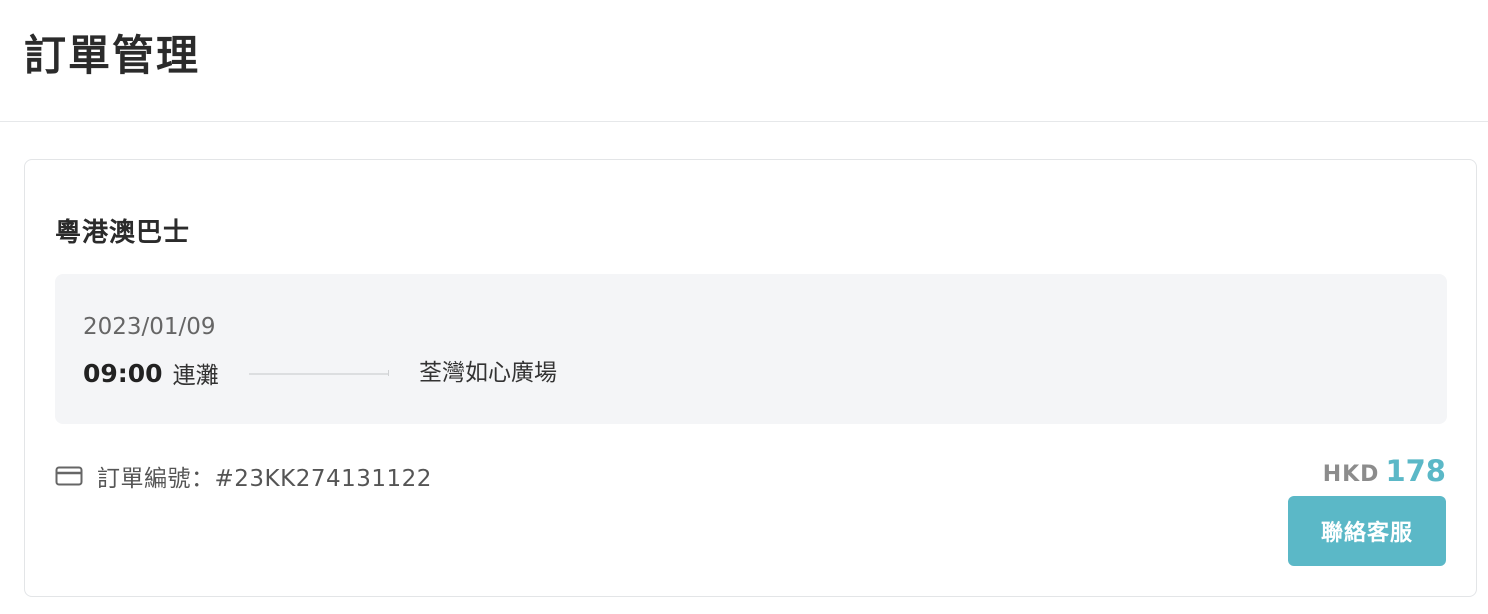 Image resolution: width=1488 pixels, height=614 pixels. Describe the element at coordinates (683, 373) in the screenshot. I see `trip-route: 09:00 連灘 荃灣如心廣場` at that location.